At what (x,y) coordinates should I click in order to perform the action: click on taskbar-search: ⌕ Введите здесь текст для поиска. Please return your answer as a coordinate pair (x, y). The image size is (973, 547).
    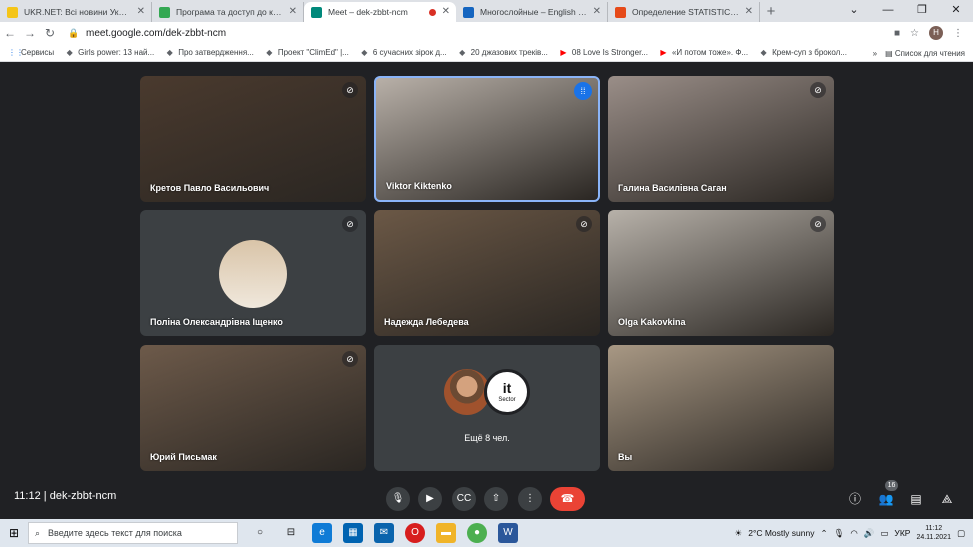
    Looking at the image, I should click on (133, 533).